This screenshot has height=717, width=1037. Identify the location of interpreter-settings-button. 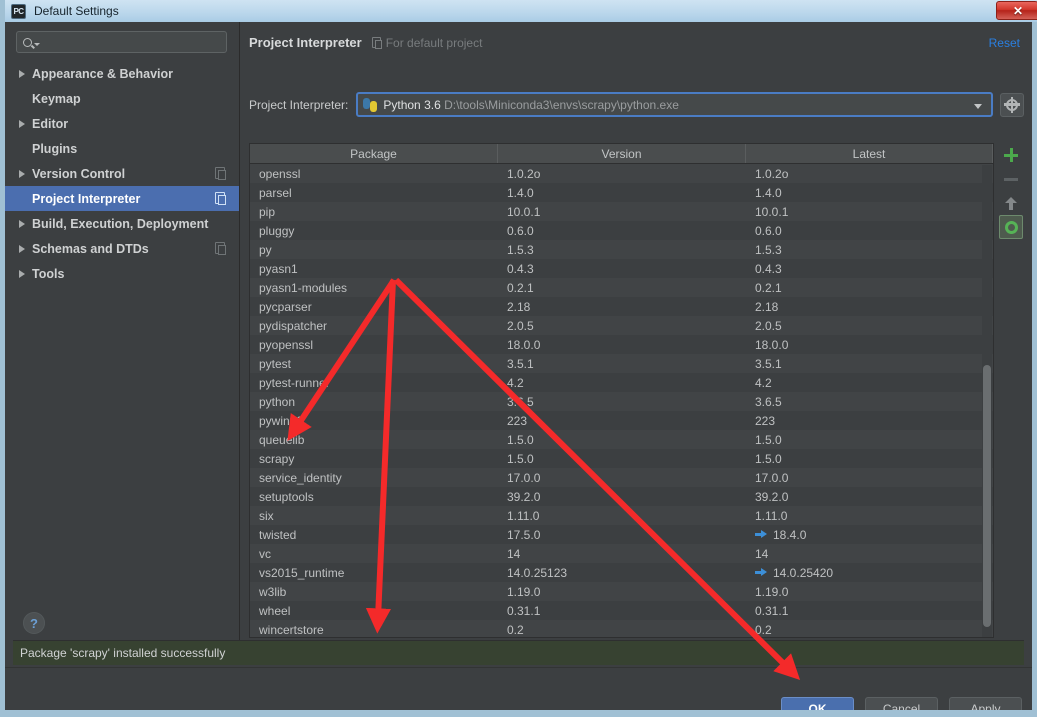
(1012, 104).